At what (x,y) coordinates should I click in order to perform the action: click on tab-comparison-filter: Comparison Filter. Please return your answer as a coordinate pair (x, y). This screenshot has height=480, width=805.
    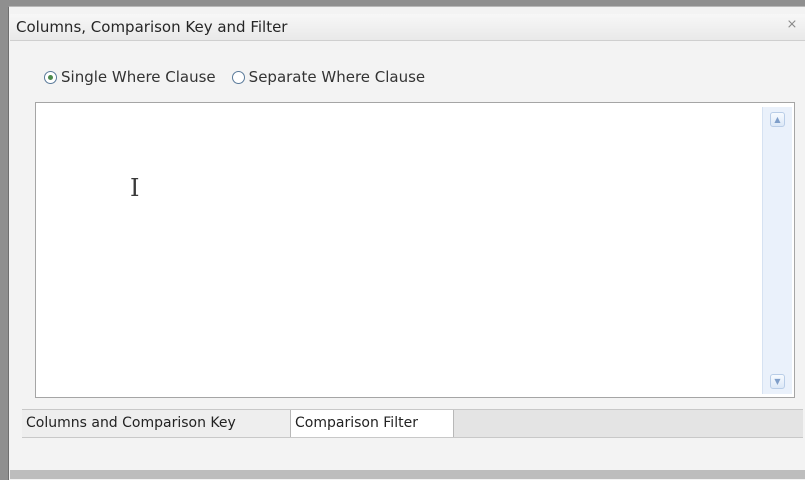
    Looking at the image, I should click on (372, 423).